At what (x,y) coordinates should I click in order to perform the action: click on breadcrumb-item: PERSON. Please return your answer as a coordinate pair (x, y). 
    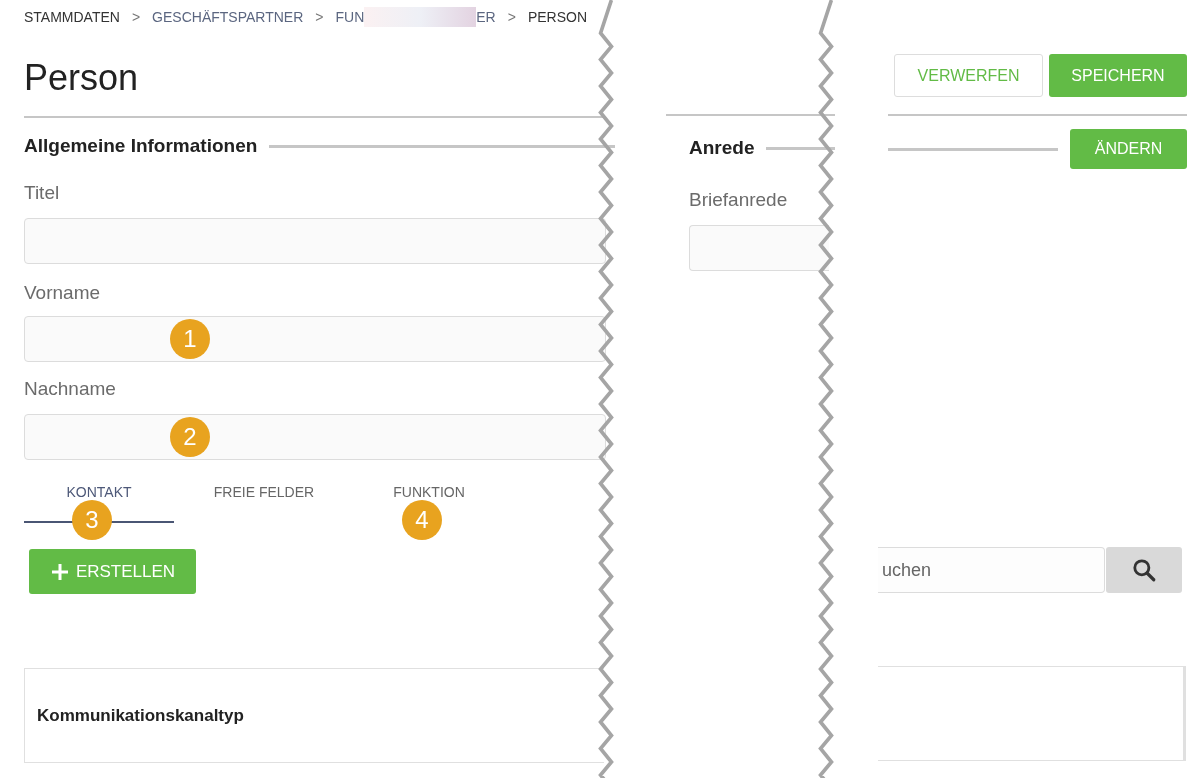
    Looking at the image, I should click on (557, 17).